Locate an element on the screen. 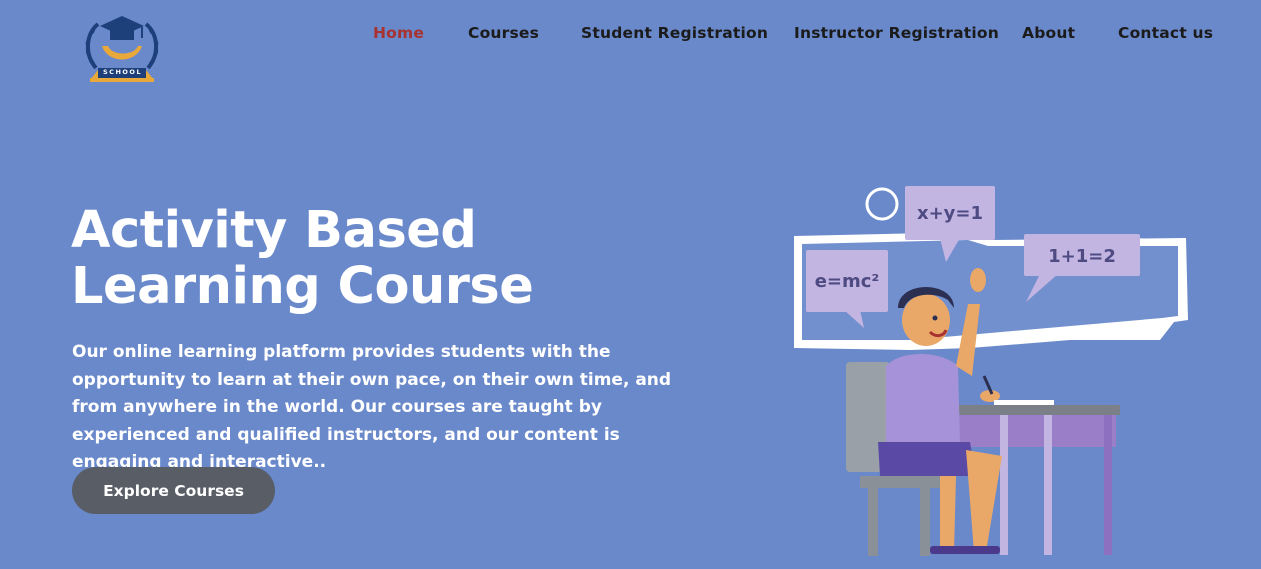 This screenshot has height=569, width=1261. explore-courses-button: Explore Courses is located at coordinates (173, 490).